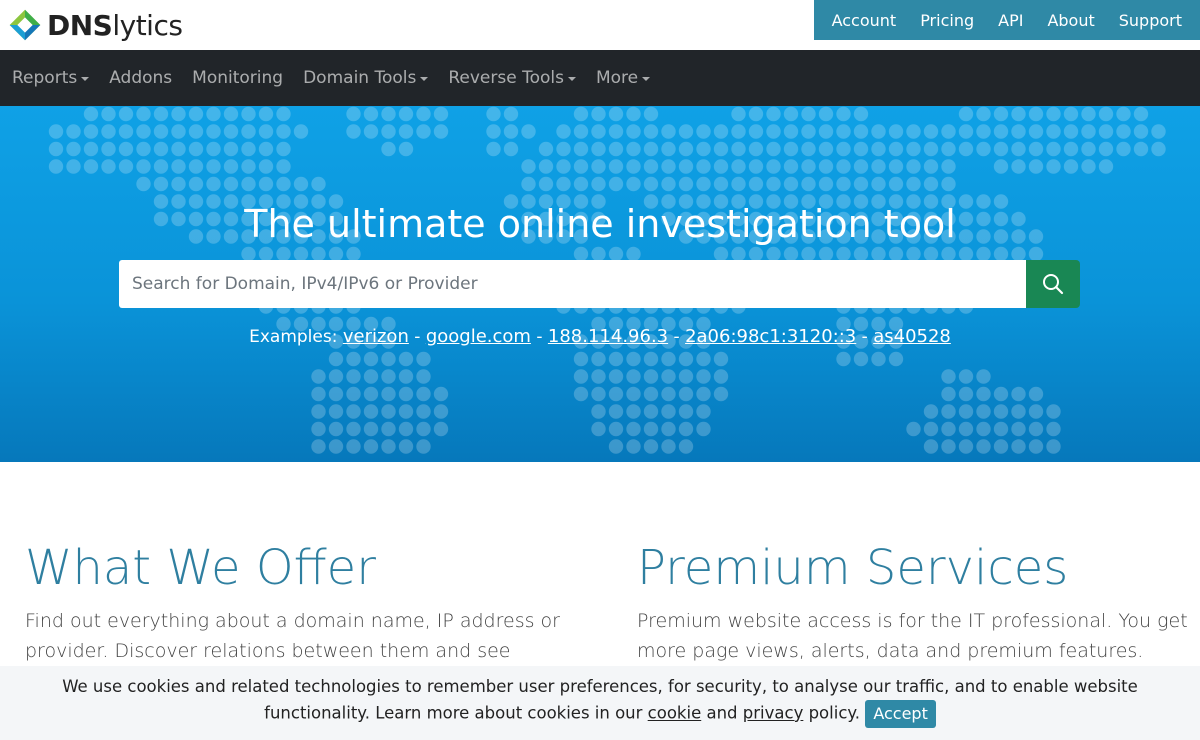 Image resolution: width=1200 pixels, height=740 pixels. What do you see at coordinates (50, 78) in the screenshot?
I see `nav-reports: Reports` at bounding box center [50, 78].